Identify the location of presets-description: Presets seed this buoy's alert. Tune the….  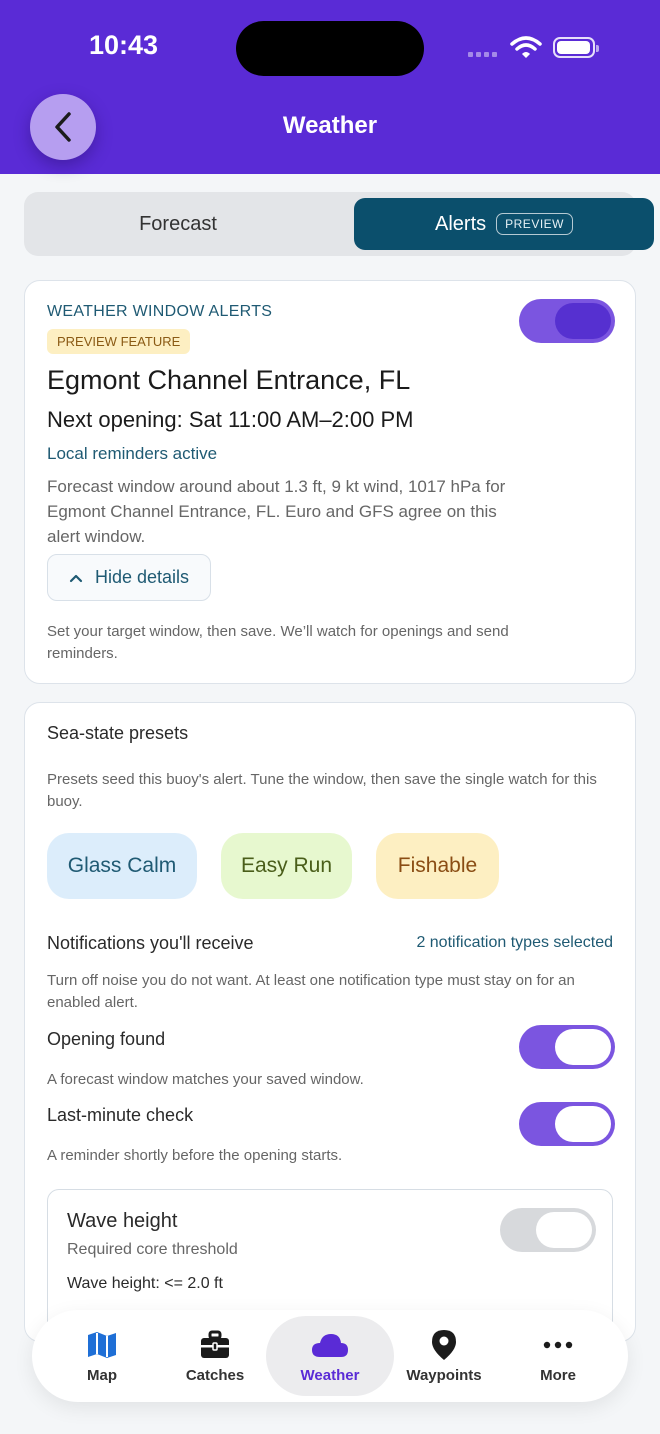
(322, 790).